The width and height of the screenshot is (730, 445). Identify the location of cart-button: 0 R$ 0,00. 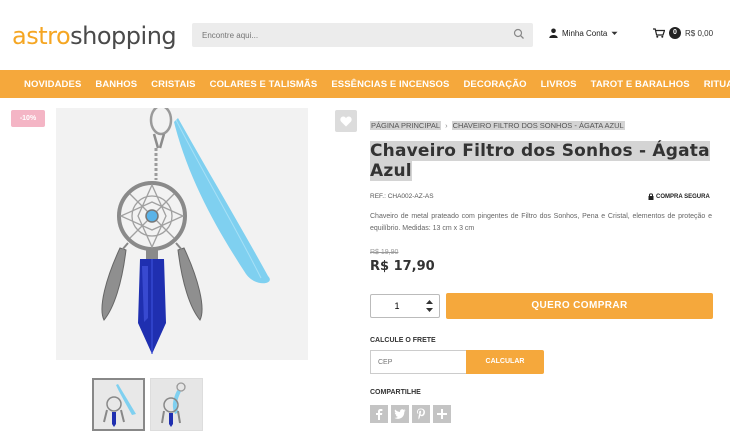
(683, 33).